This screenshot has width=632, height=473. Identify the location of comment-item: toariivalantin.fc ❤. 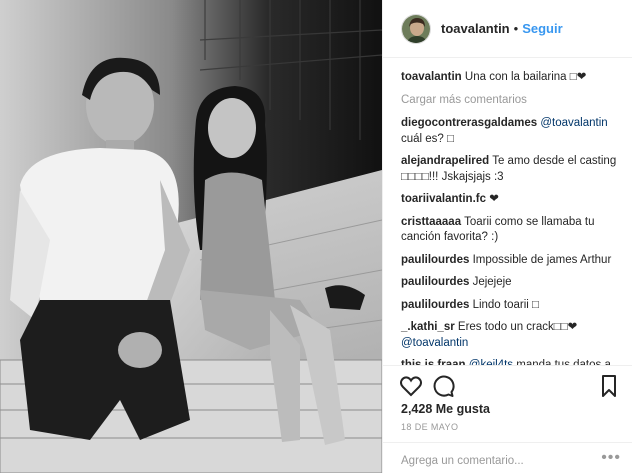
(511, 200).